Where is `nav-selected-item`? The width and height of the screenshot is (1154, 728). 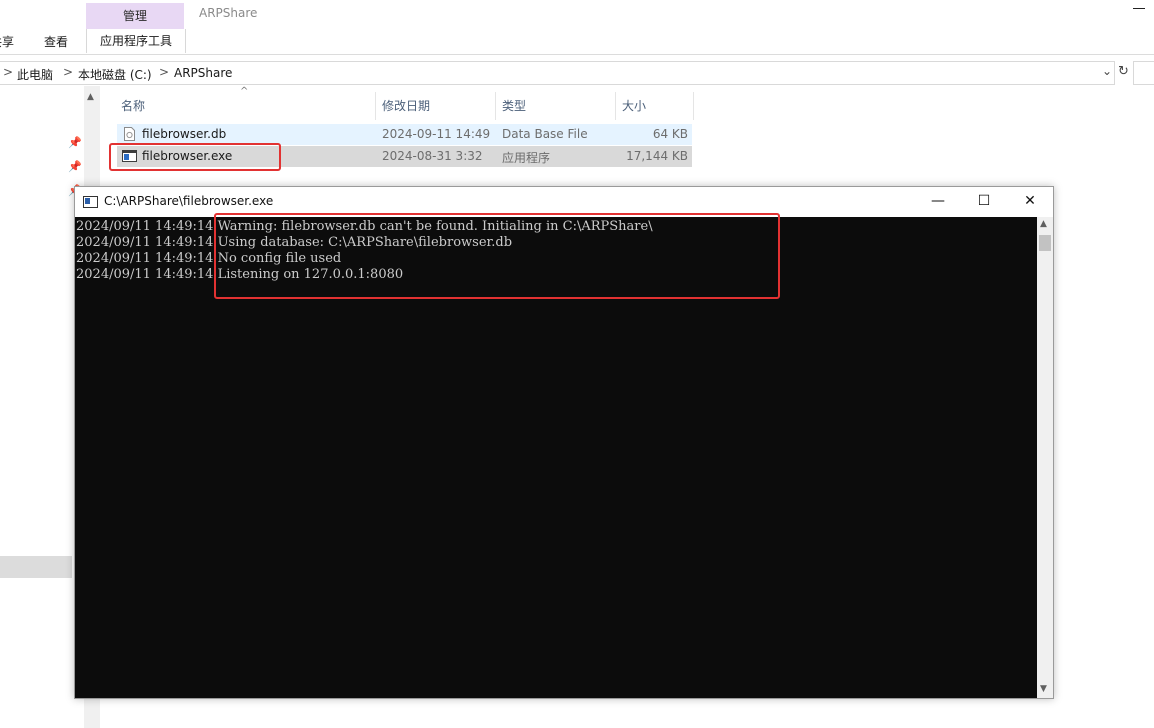 nav-selected-item is located at coordinates (36, 567).